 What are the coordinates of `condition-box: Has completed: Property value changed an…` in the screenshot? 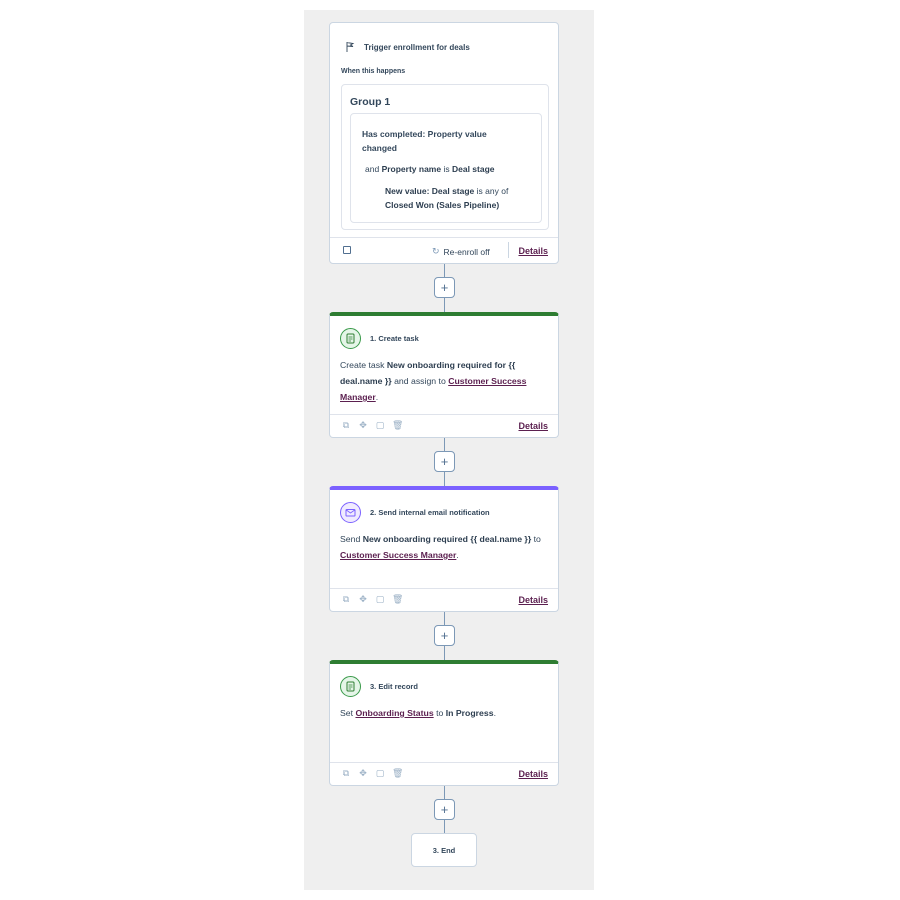 It's located at (446, 168).